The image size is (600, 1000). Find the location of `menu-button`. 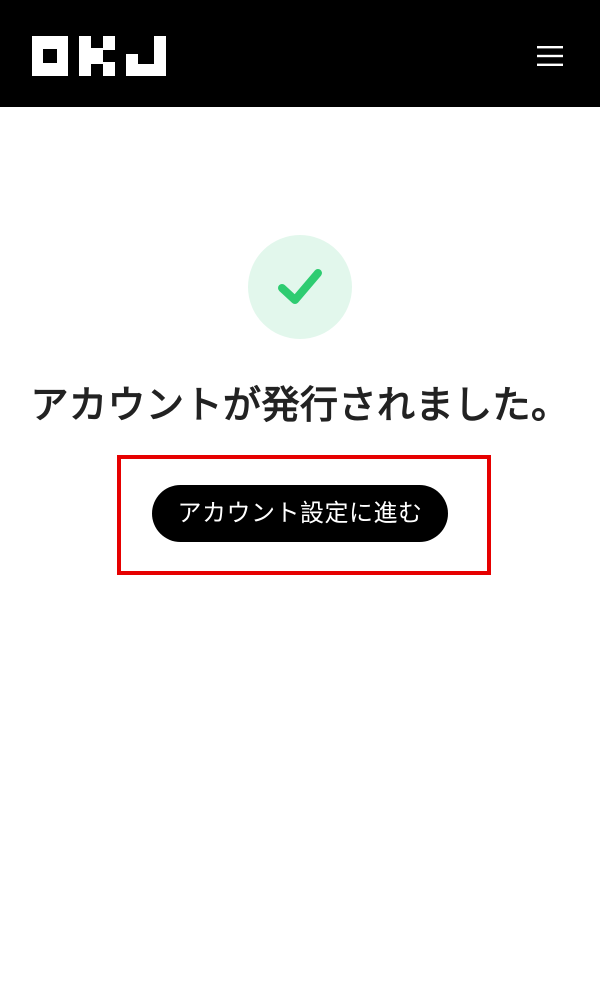

menu-button is located at coordinates (550, 56).